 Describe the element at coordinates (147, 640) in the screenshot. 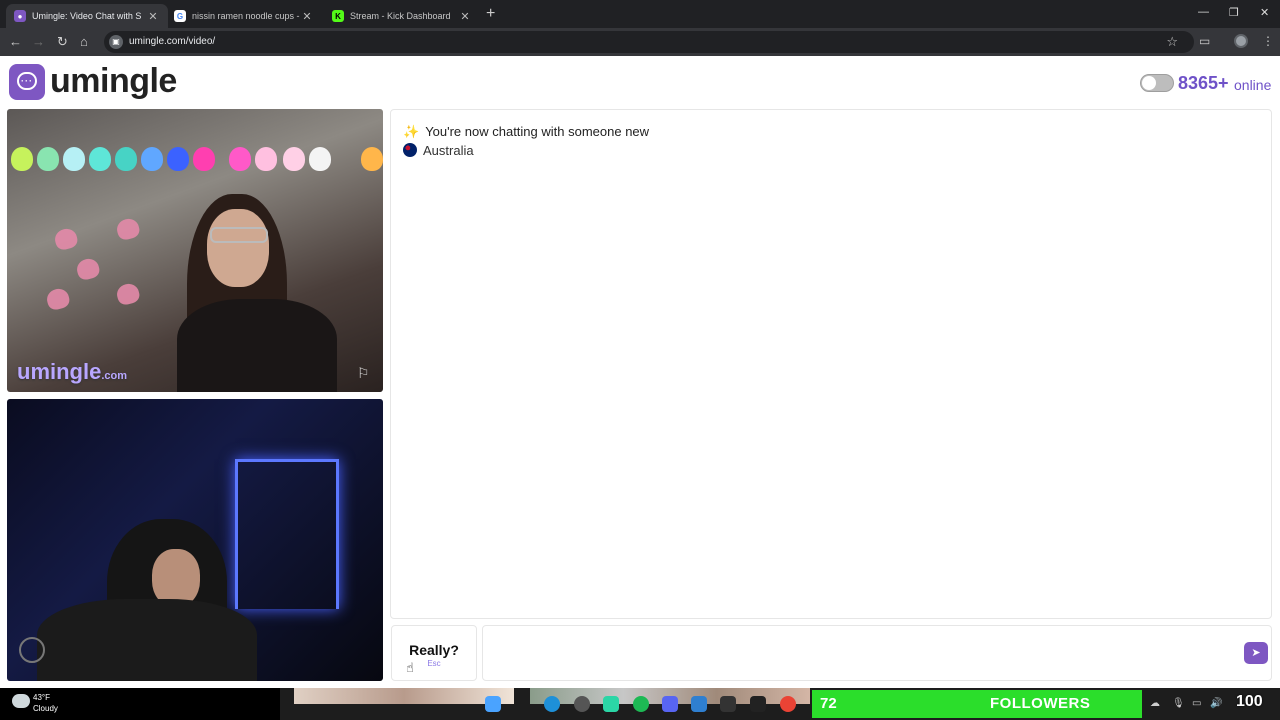

I see `self-body` at that location.